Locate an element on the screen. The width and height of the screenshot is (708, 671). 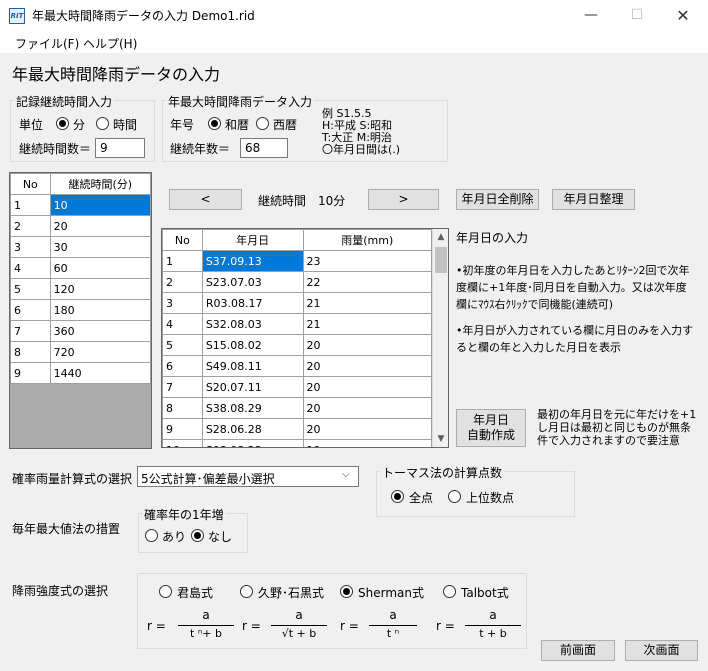
next-screen-button: 次画面 is located at coordinates (661, 650).